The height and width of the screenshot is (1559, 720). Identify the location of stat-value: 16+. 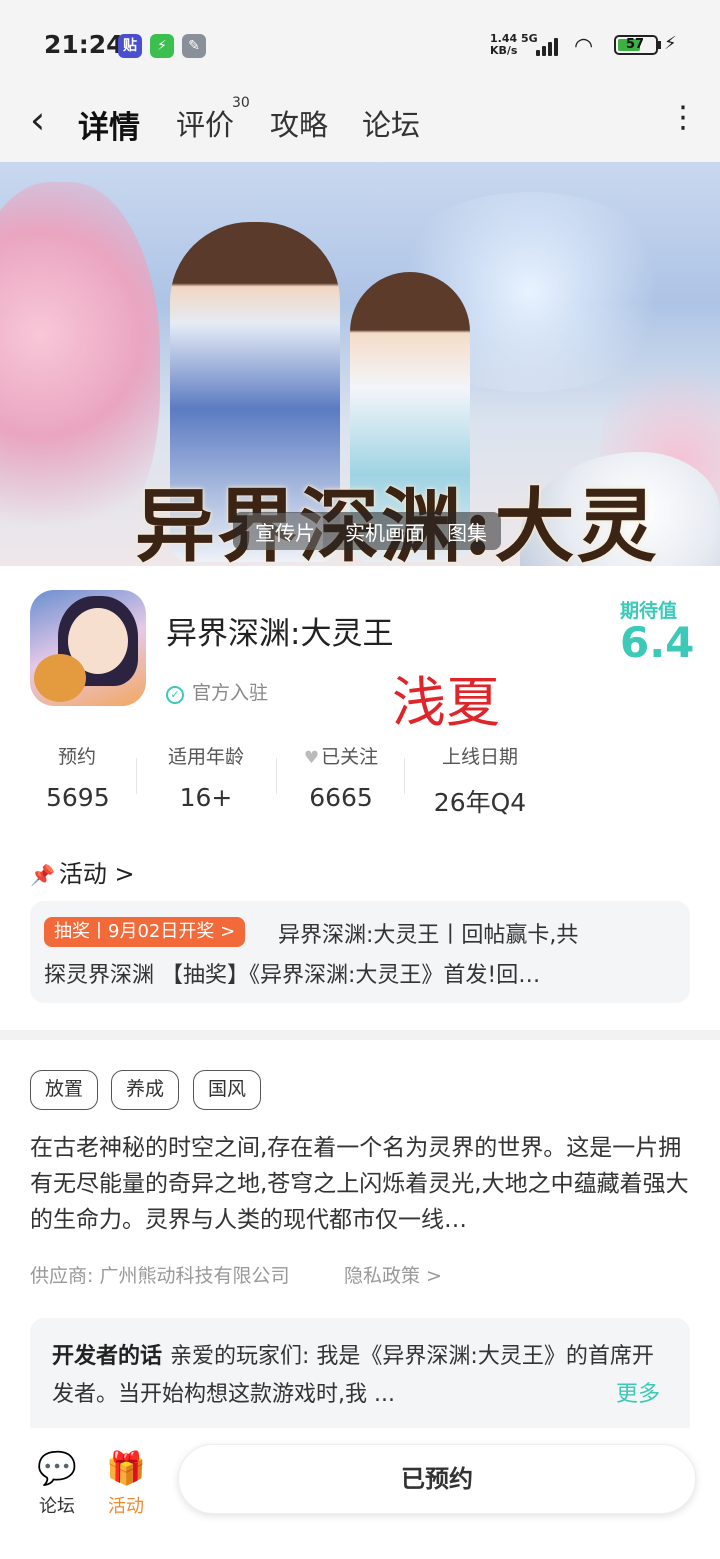
(206, 797).